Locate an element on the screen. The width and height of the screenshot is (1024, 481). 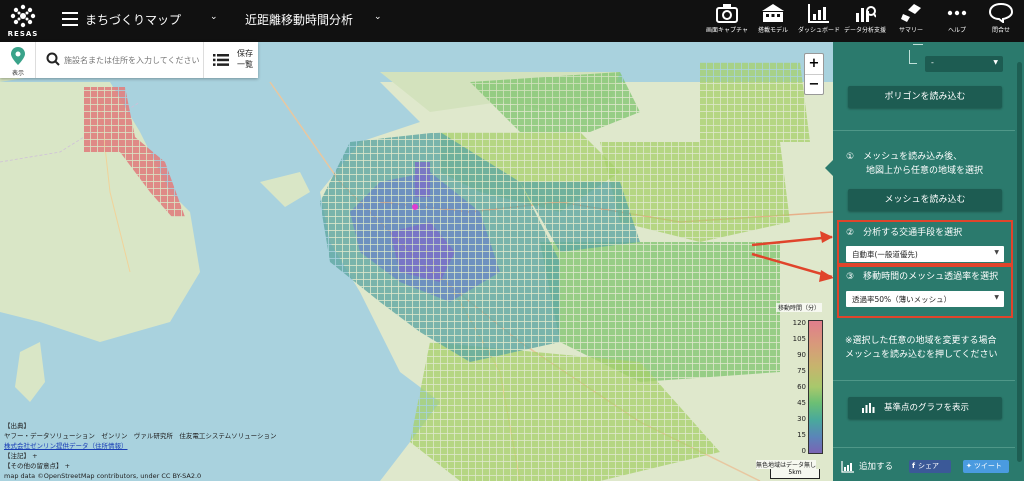
zoom-control: + − is located at coordinates (814, 74).